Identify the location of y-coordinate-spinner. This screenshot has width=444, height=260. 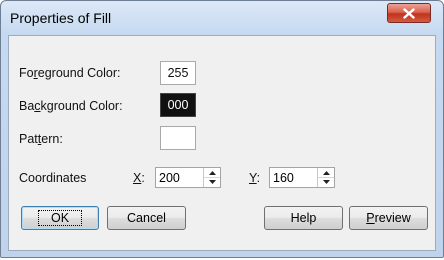
(302, 177).